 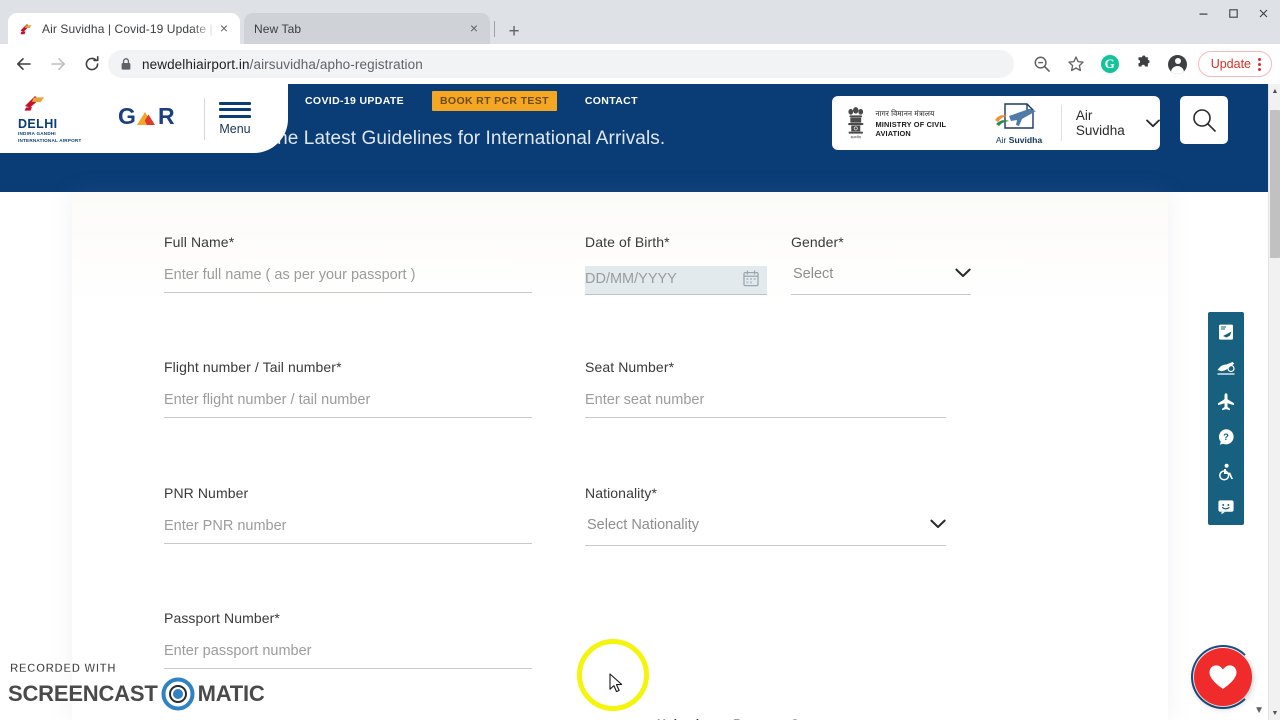 What do you see at coordinates (1226, 402) in the screenshot?
I see `flight-icon` at bounding box center [1226, 402].